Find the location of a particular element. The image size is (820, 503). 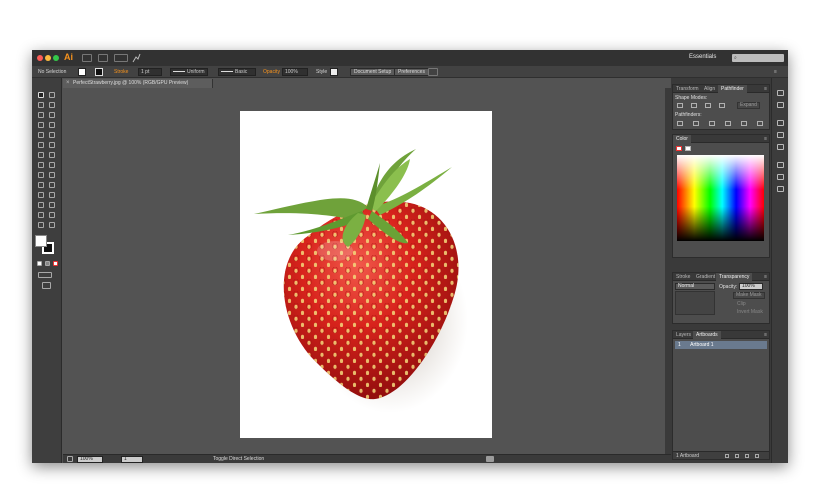

stock-icon is located at coordinates (103, 58).